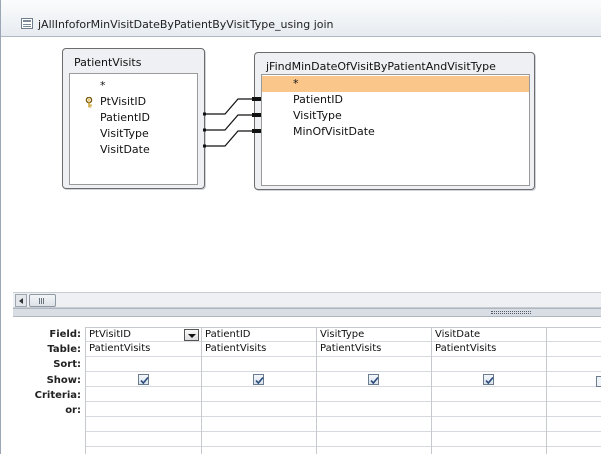 This screenshot has width=601, height=454. What do you see at coordinates (598, 381) in the screenshot?
I see `show-checkbox-partial` at bounding box center [598, 381].